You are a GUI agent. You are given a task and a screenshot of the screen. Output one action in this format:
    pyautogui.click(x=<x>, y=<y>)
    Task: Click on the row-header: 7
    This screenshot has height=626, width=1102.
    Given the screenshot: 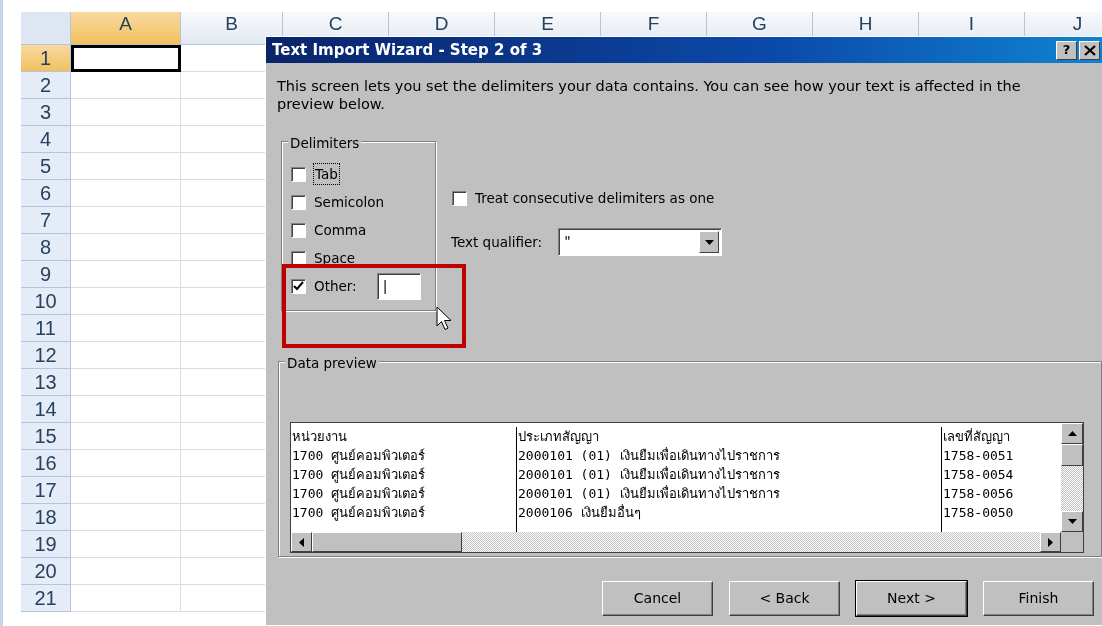 What is the action you would take?
    pyautogui.click(x=46, y=220)
    